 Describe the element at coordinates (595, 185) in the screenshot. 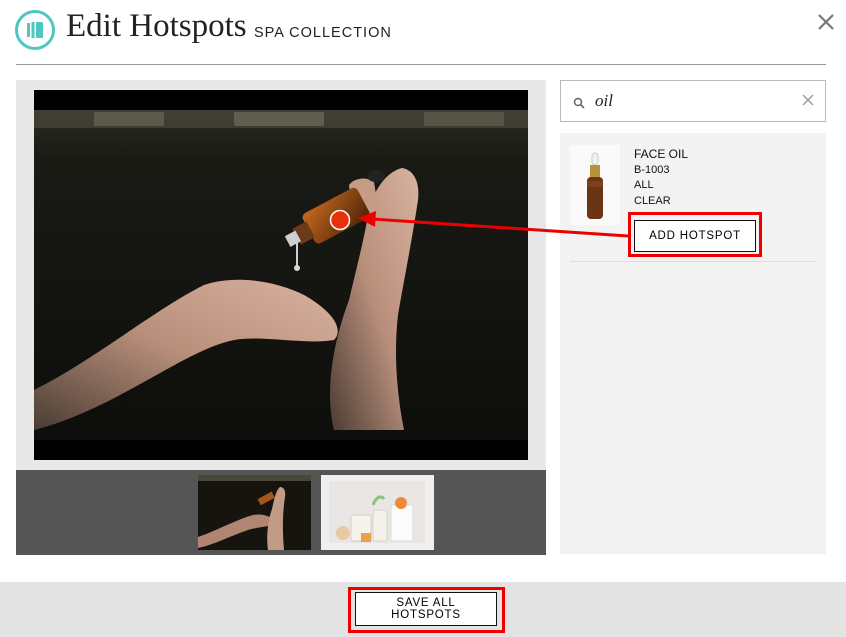

I see `product-thumbnail` at that location.